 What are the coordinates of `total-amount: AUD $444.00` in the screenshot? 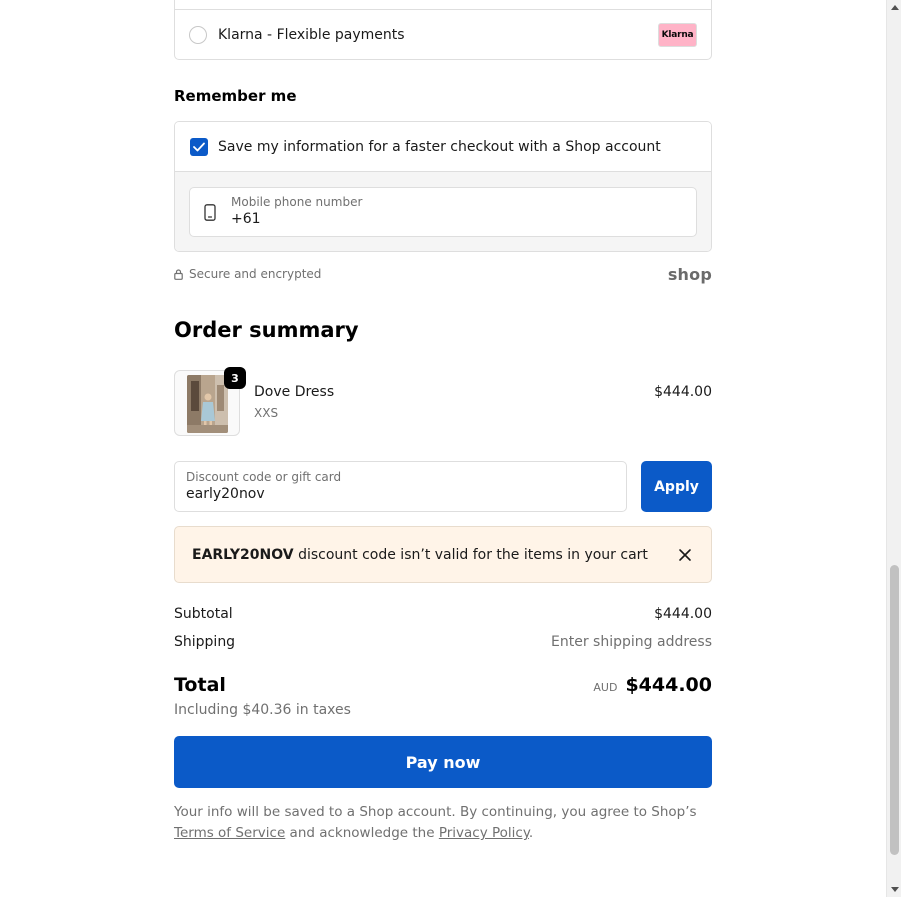 It's located at (652, 685).